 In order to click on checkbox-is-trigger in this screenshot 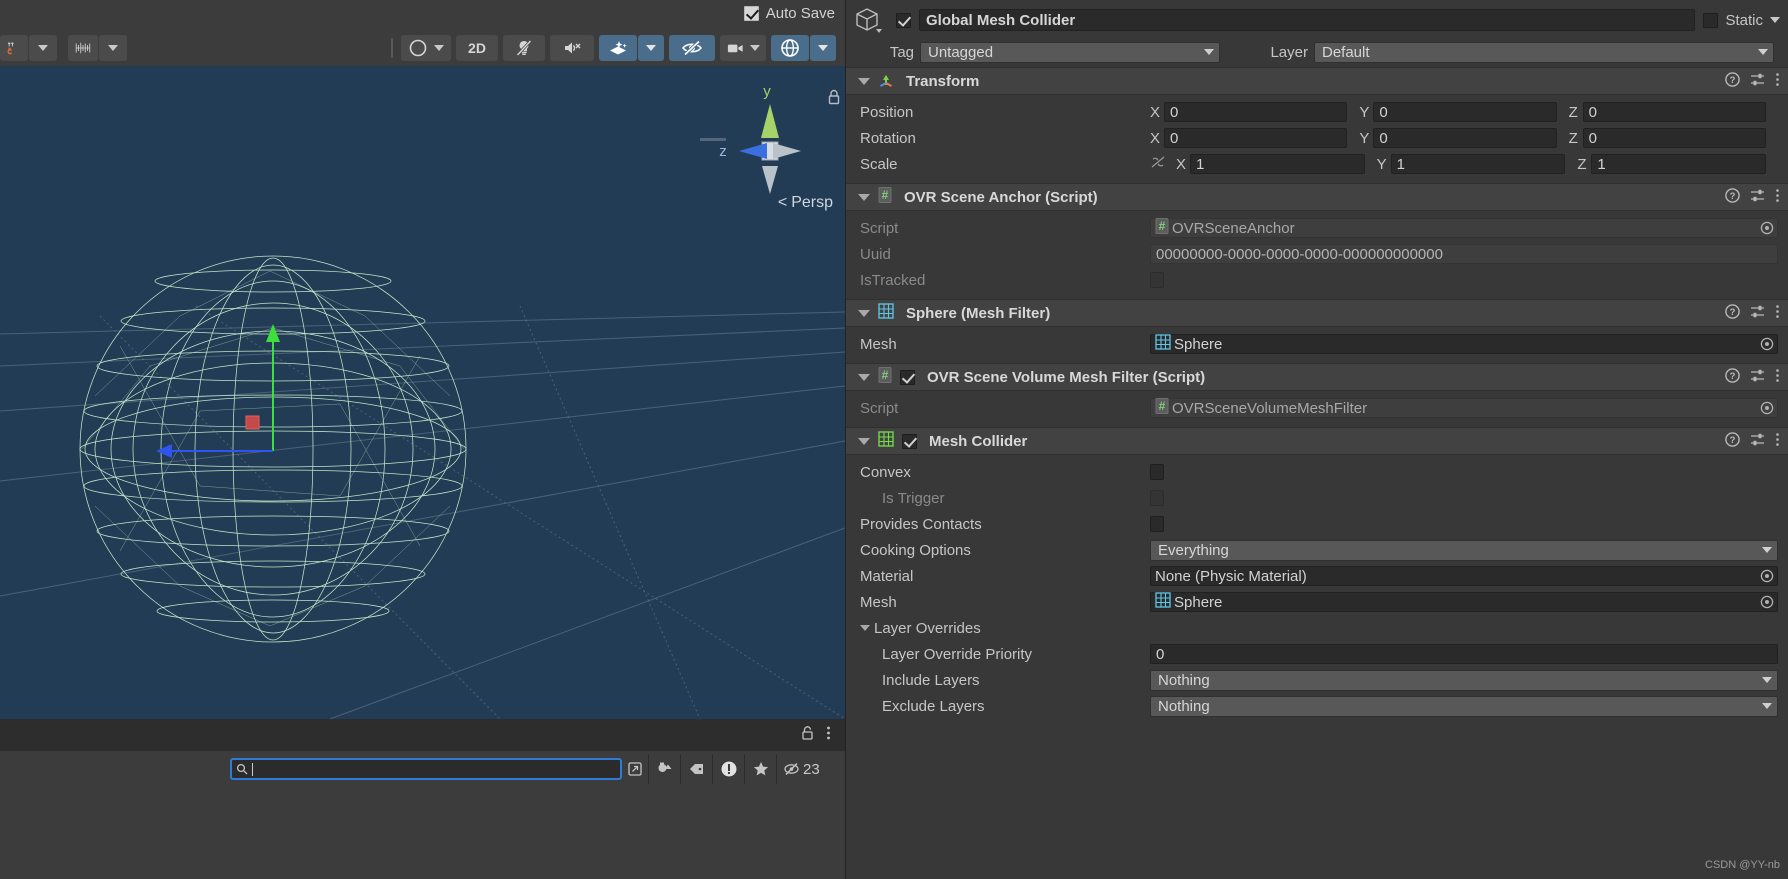, I will do `click(1157, 498)`.